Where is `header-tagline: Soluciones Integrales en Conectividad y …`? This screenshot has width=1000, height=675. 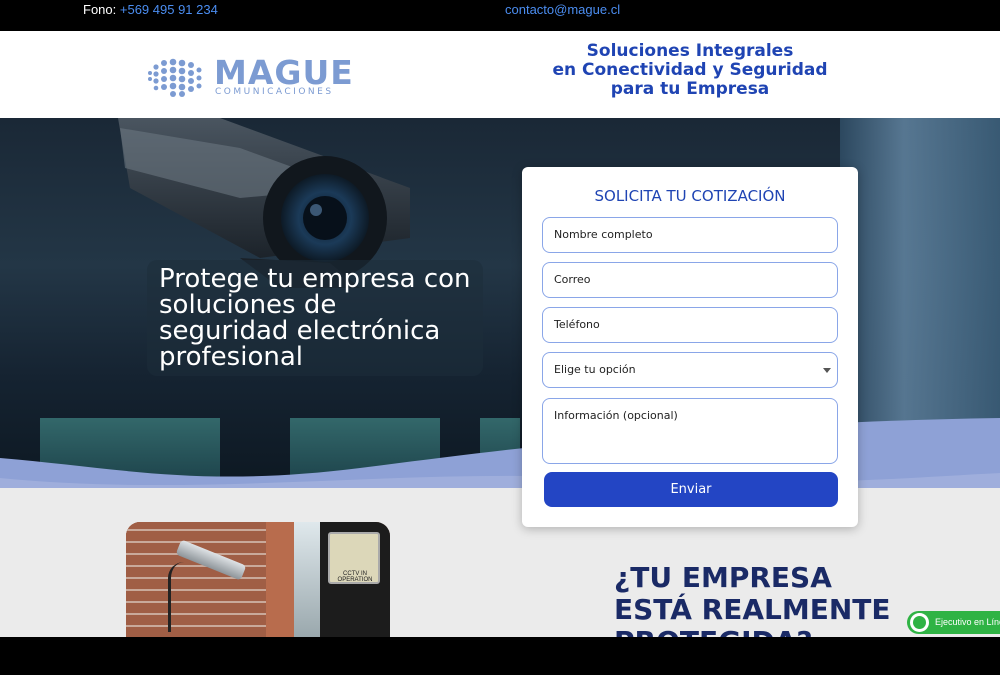
header-tagline: Soluciones Integrales en Conectividad y … is located at coordinates (690, 70).